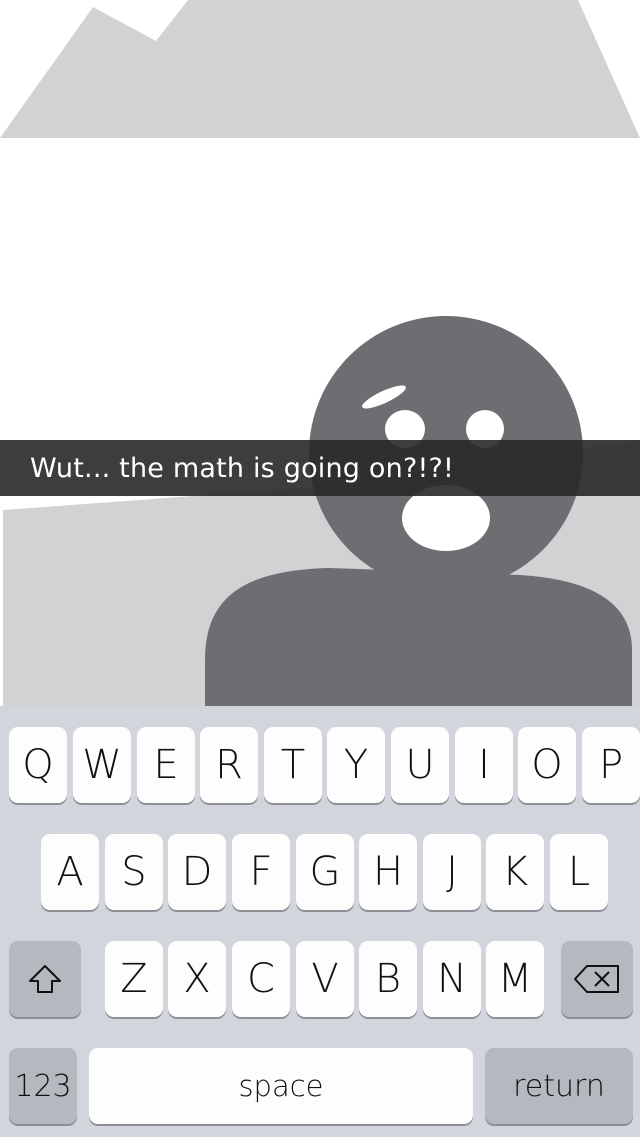  Describe the element at coordinates (547, 765) in the screenshot. I see `key-o: O` at that location.